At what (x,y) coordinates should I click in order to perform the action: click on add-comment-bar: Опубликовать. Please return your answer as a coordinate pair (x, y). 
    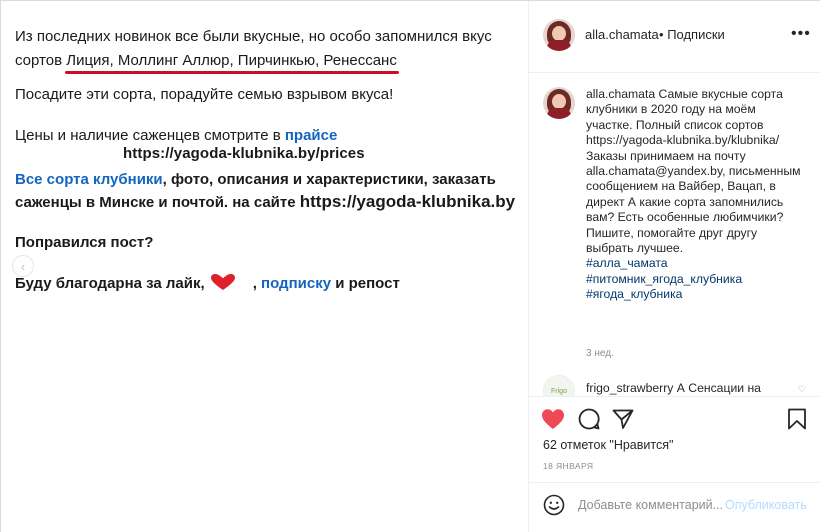
    Looking at the image, I should click on (674, 507).